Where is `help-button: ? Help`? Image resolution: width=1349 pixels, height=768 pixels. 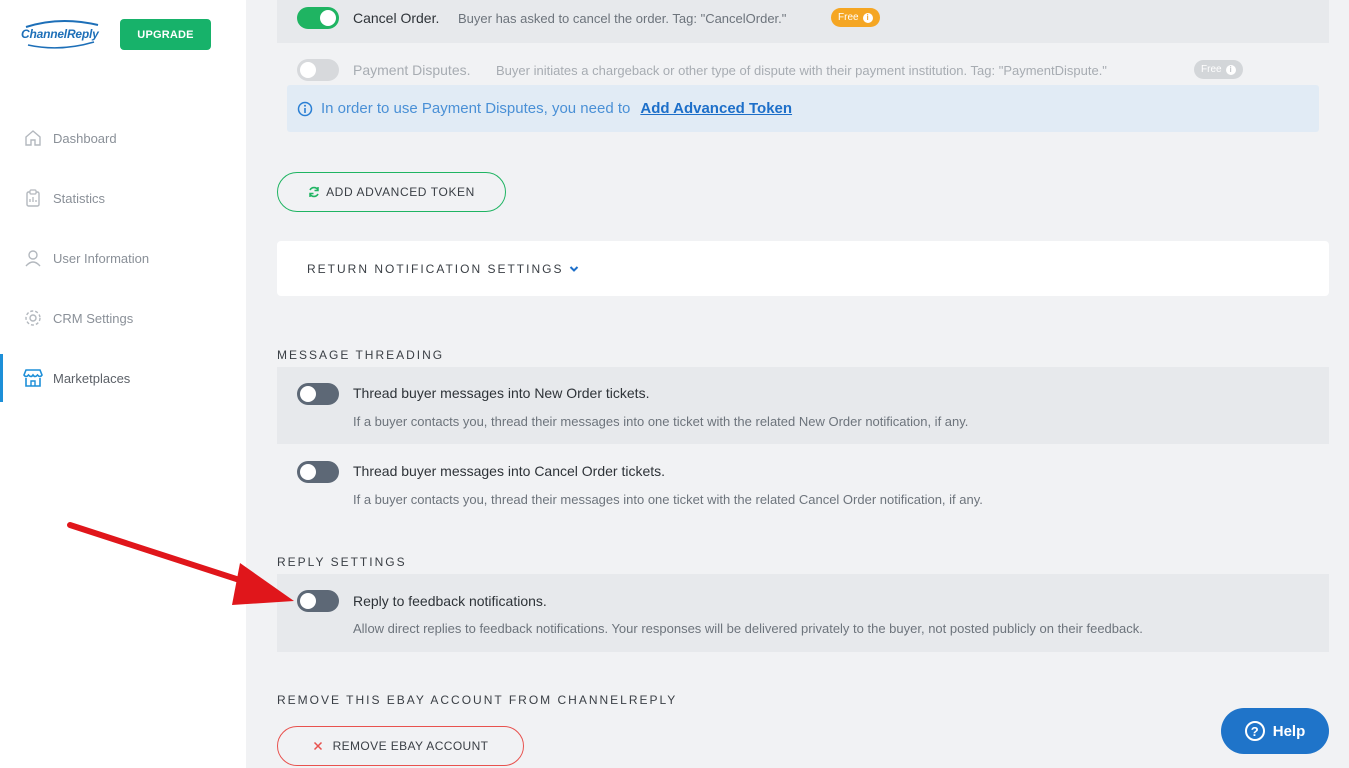 help-button: ? Help is located at coordinates (1275, 731).